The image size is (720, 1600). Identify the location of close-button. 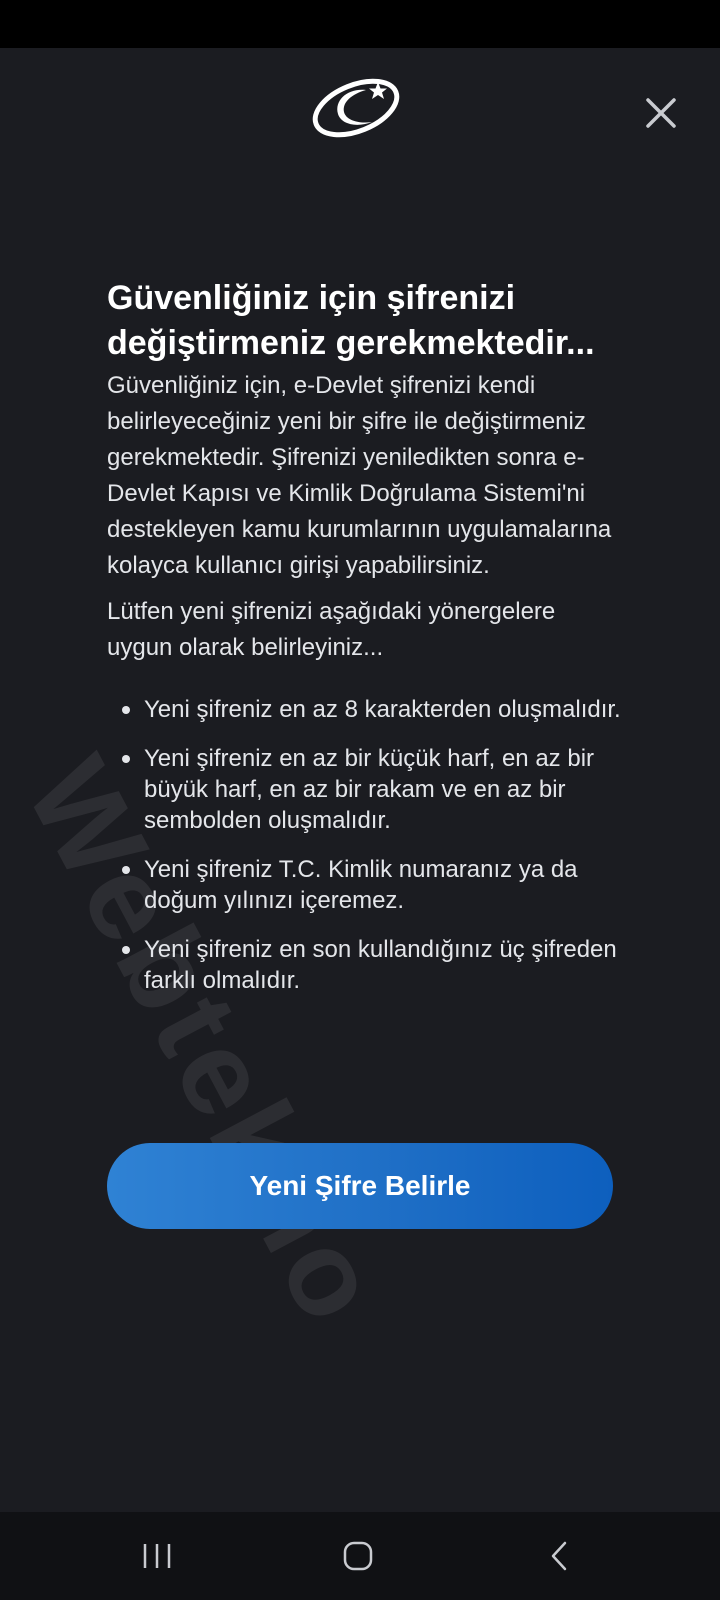
(661, 113).